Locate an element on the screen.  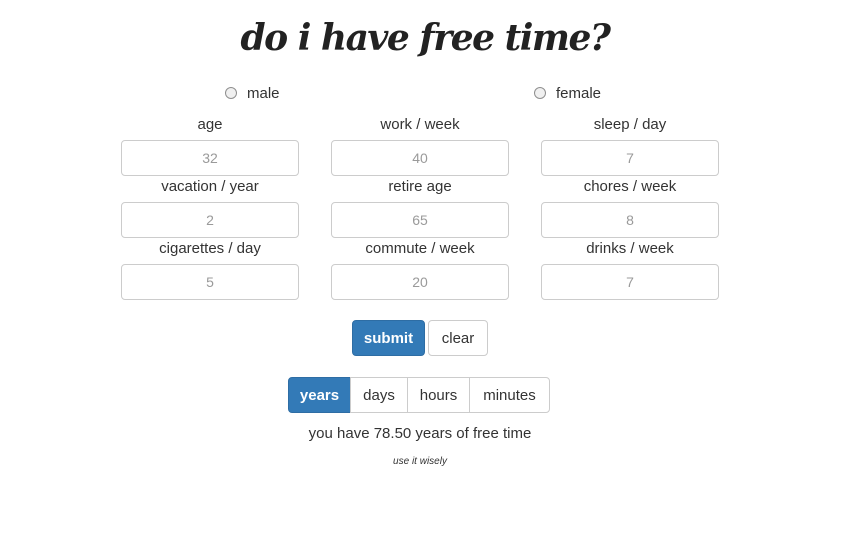
drinks-week-input is located at coordinates (630, 282).